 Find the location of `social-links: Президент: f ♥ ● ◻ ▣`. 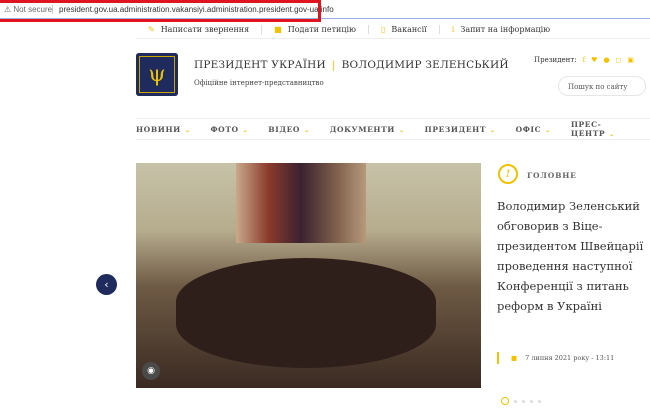

social-links: Президент: f ♥ ● ◻ ▣ is located at coordinates (584, 60).